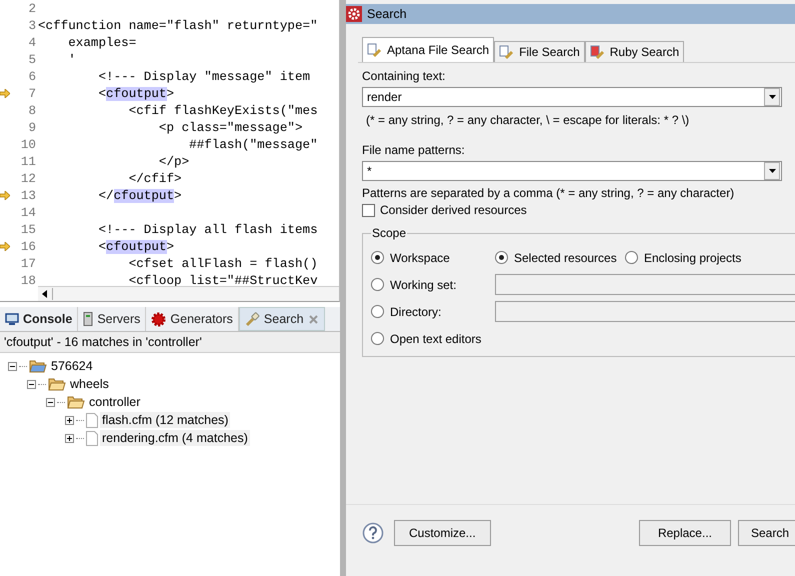 This screenshot has height=576, width=795. What do you see at coordinates (28, 179) in the screenshot?
I see `line-number: 12` at bounding box center [28, 179].